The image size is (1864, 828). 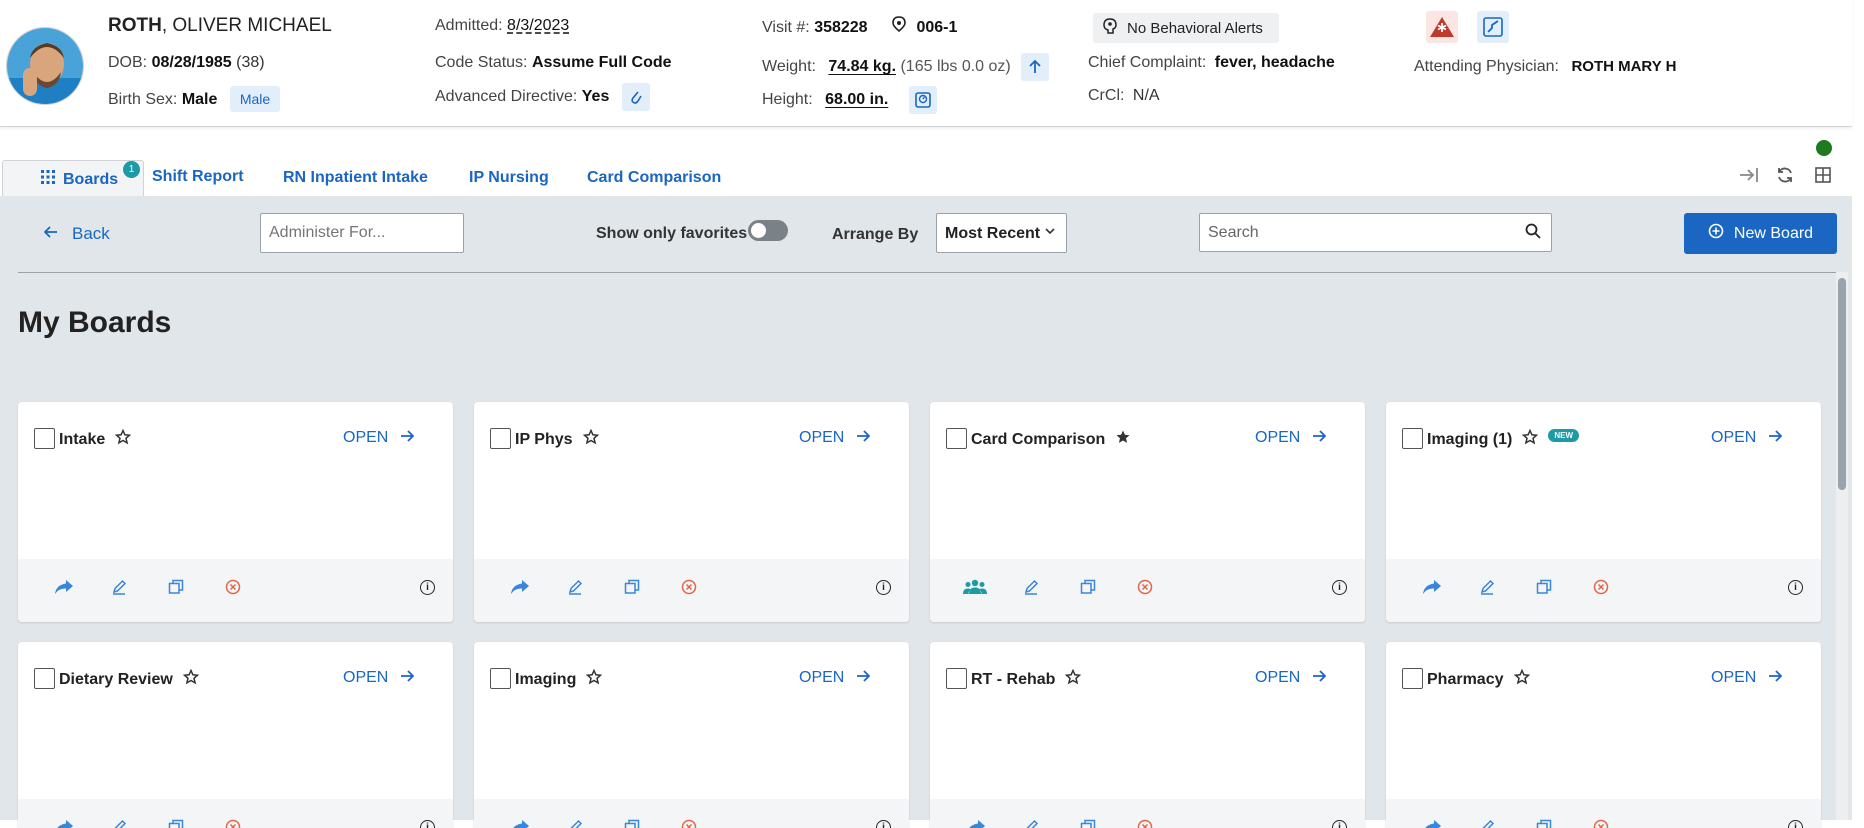 I want to click on search-icon, so click(x=1533, y=233).